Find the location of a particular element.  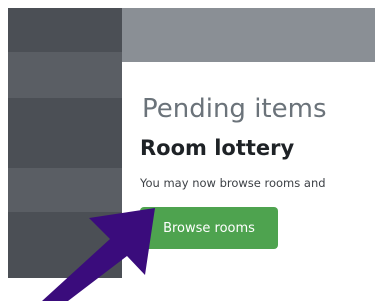

item-title: Room lottery is located at coordinates (217, 148).